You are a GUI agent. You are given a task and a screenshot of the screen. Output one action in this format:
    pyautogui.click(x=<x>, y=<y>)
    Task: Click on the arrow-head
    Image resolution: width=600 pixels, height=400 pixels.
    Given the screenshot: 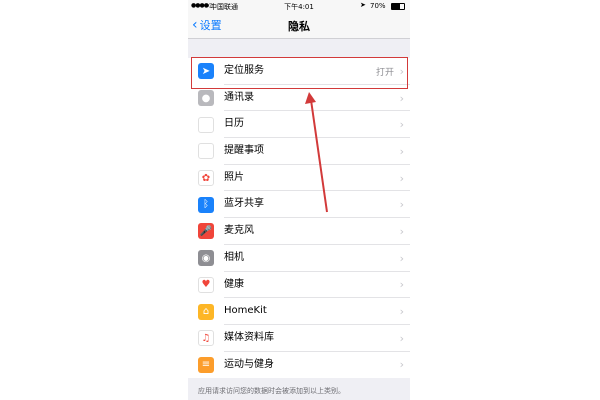 What is the action you would take?
    pyautogui.click(x=310, y=98)
    